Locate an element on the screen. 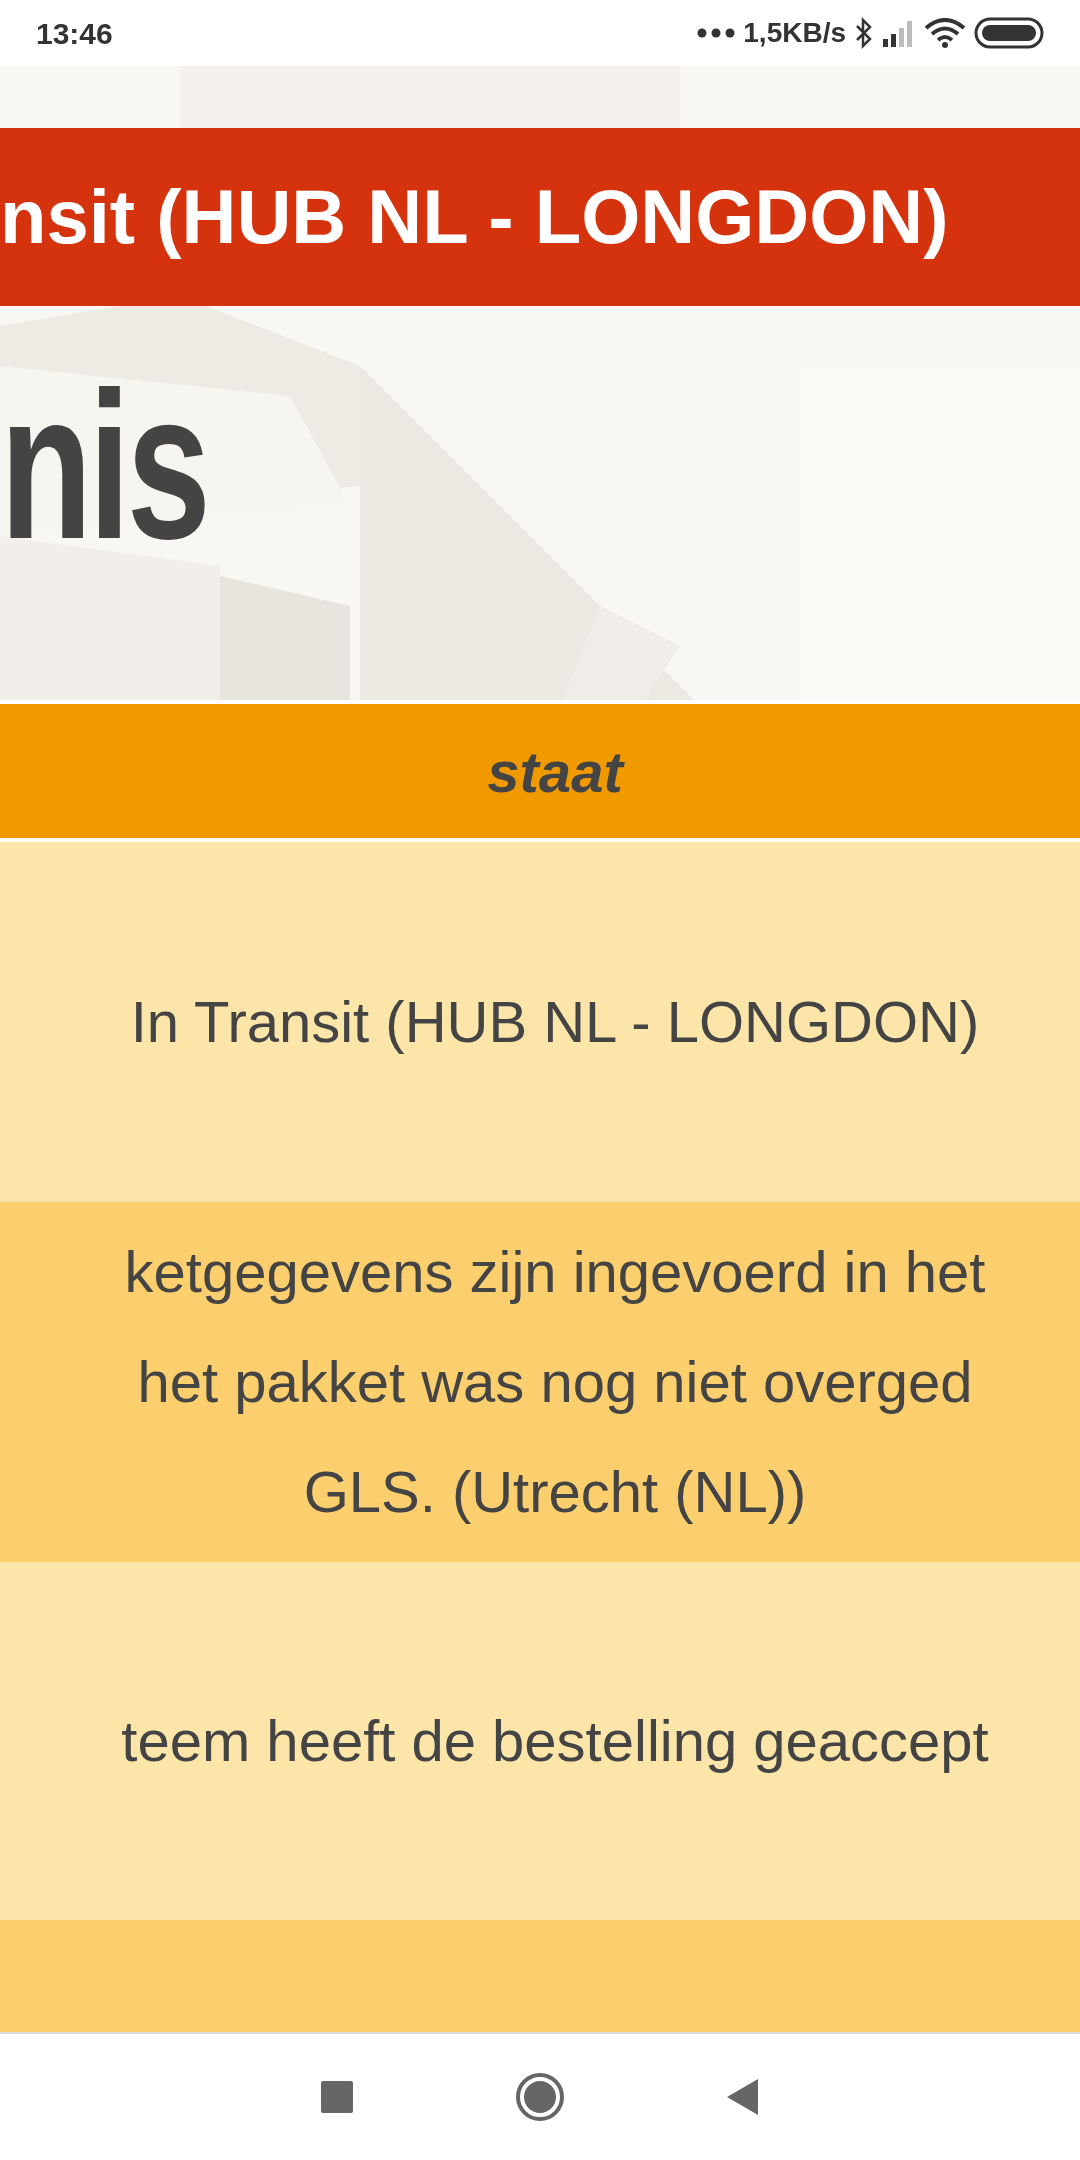 Image resolution: width=1080 pixels, height=2160 pixels. status-text: teem heeft de bestelling geaccept is located at coordinates (554, 1741).